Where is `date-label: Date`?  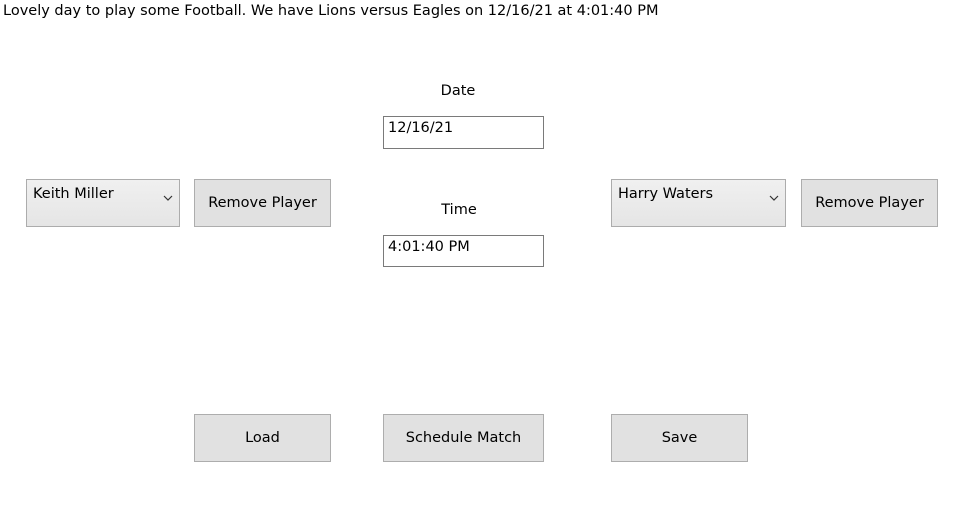 date-label: Date is located at coordinates (458, 91).